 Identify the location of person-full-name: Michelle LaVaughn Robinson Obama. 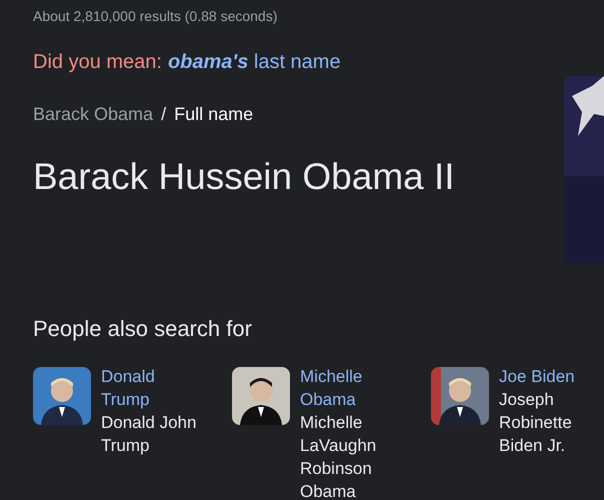
(339, 456).